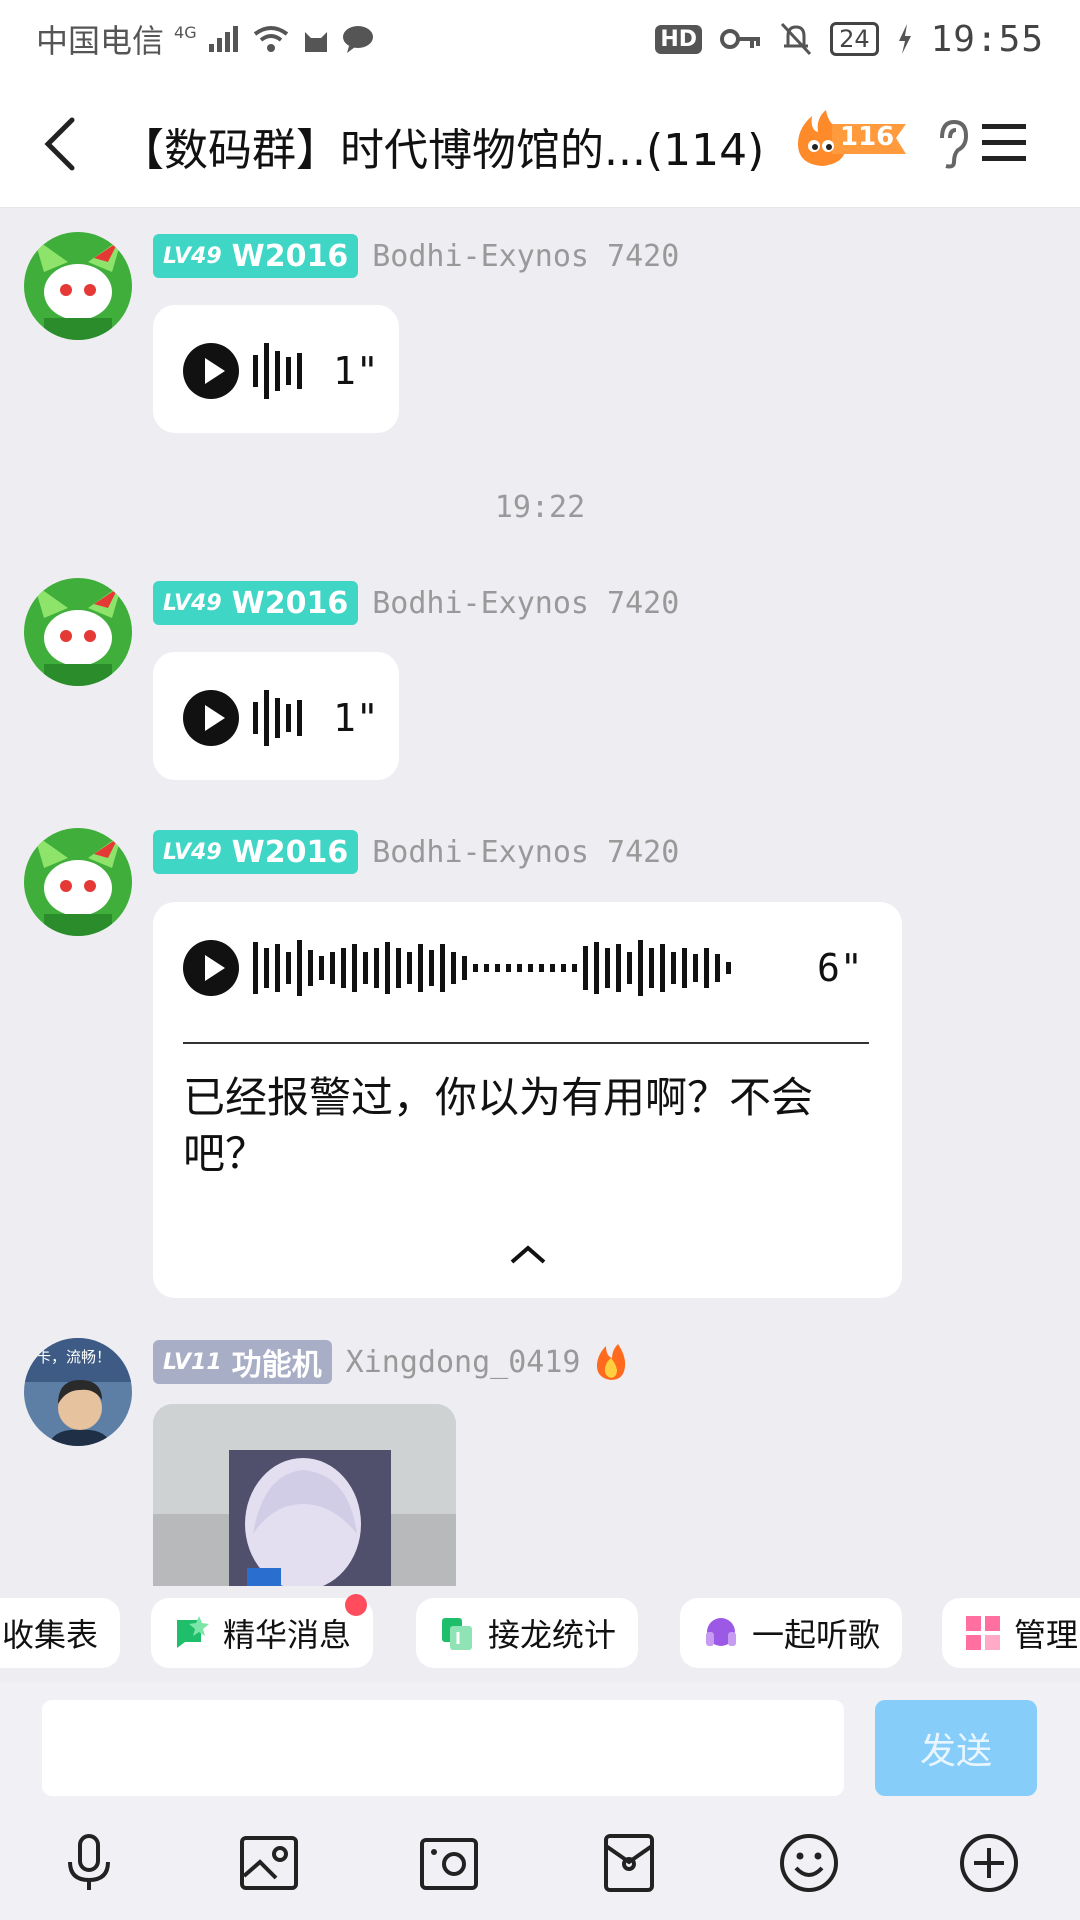  What do you see at coordinates (540, 507) in the screenshot?
I see `time-divider: 19:22` at bounding box center [540, 507].